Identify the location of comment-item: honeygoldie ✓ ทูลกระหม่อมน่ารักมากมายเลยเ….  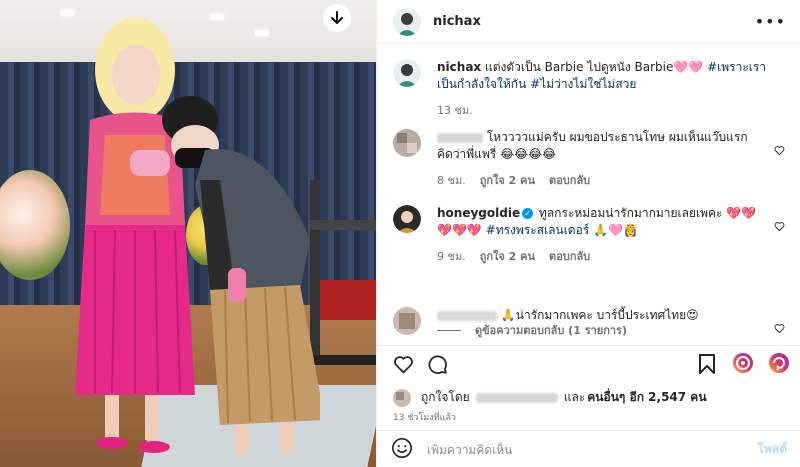
(589, 235).